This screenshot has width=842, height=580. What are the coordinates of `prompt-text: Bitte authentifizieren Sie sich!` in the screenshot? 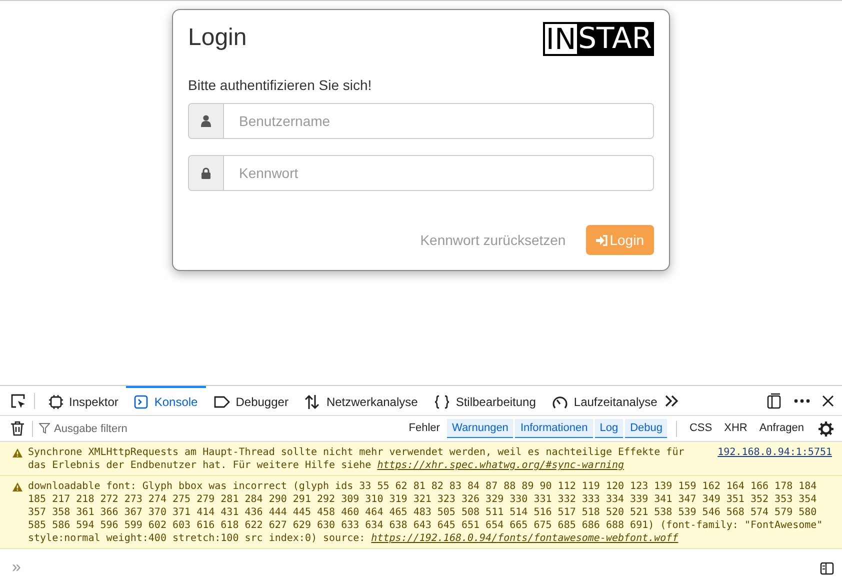 It's located at (280, 85).